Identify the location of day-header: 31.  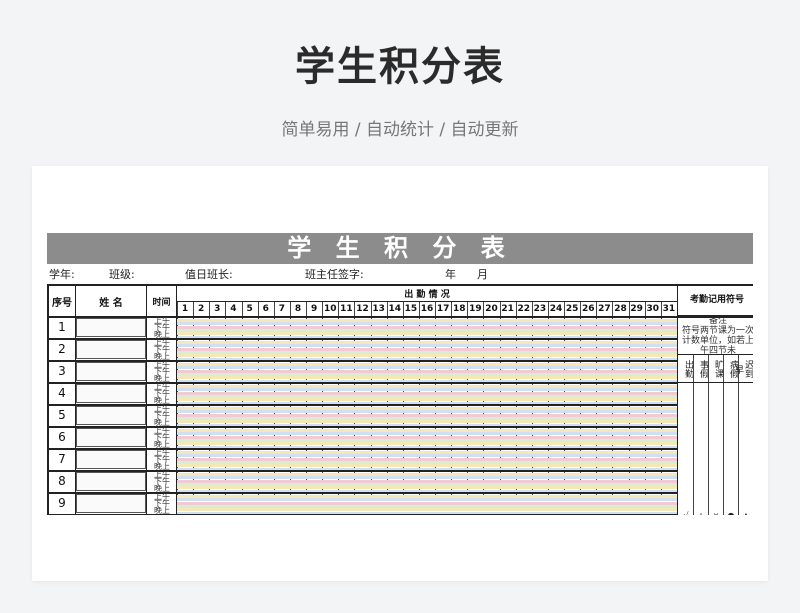
(669, 309).